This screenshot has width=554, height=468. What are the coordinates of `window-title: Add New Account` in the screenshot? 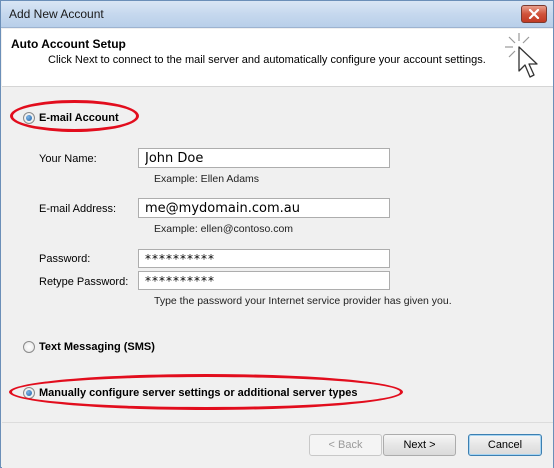 It's located at (56, 14).